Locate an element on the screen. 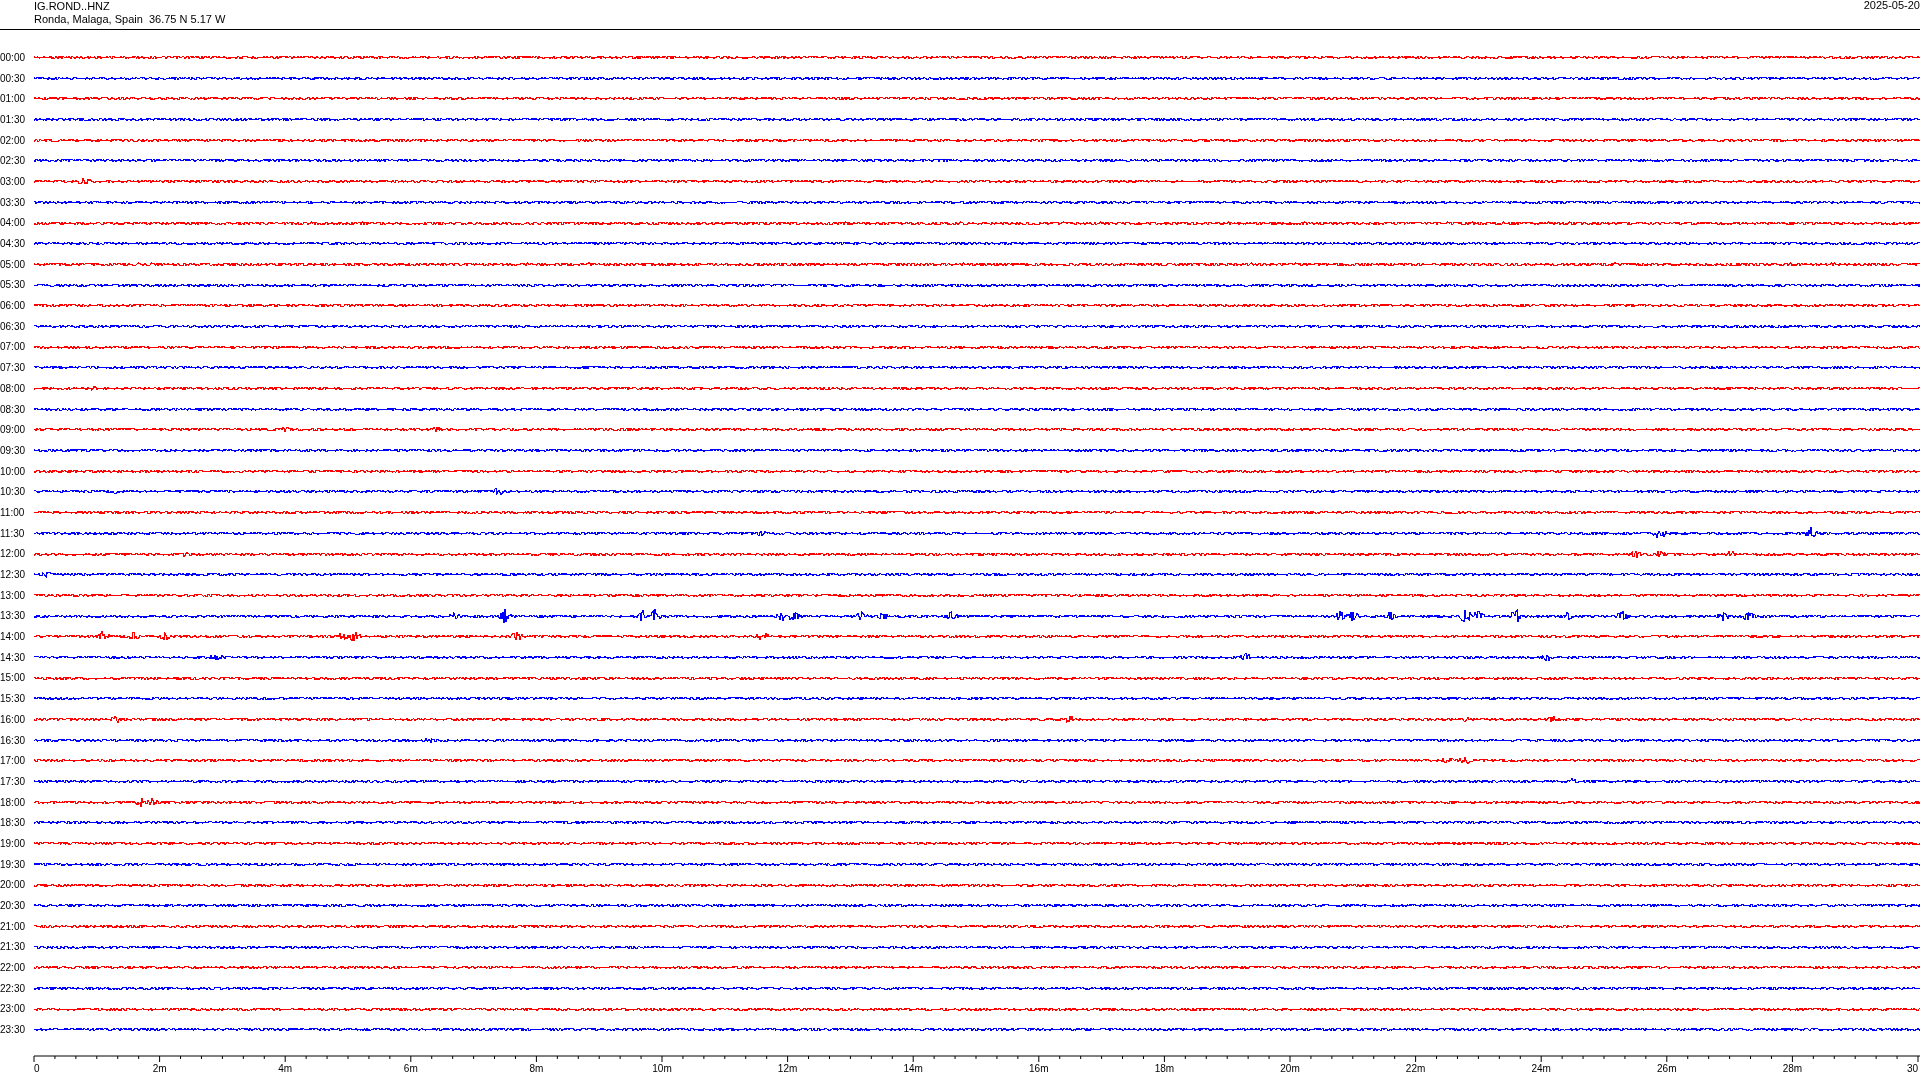 The height and width of the screenshot is (1080, 1920). axis-label: 10m is located at coordinates (662, 1068).